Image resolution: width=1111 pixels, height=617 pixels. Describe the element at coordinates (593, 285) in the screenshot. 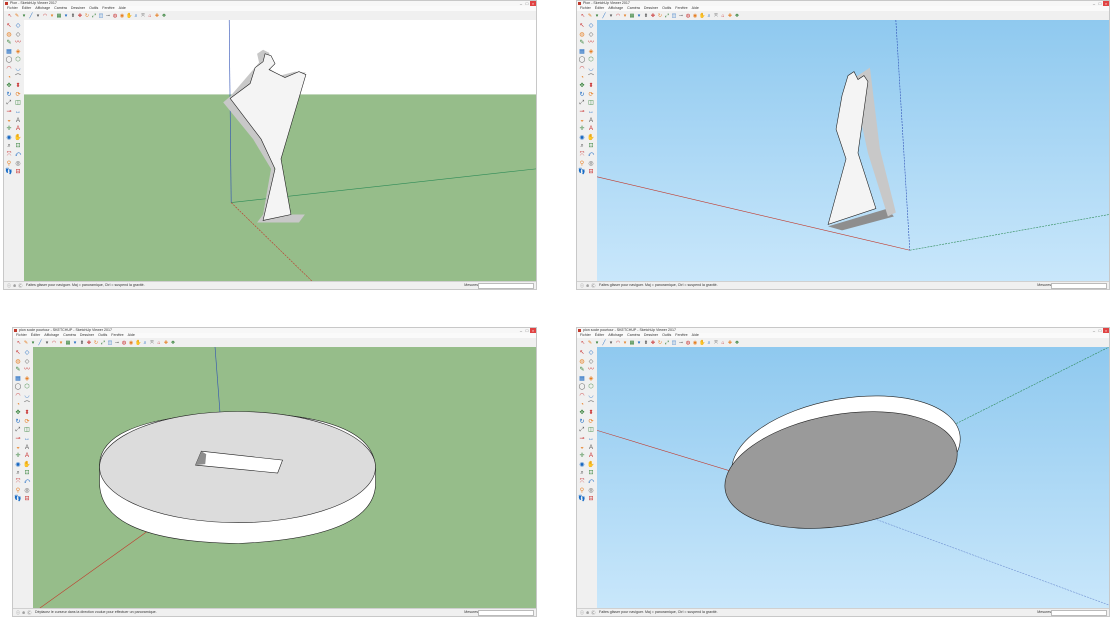

I see `credits-icon: Ⓒ` at that location.